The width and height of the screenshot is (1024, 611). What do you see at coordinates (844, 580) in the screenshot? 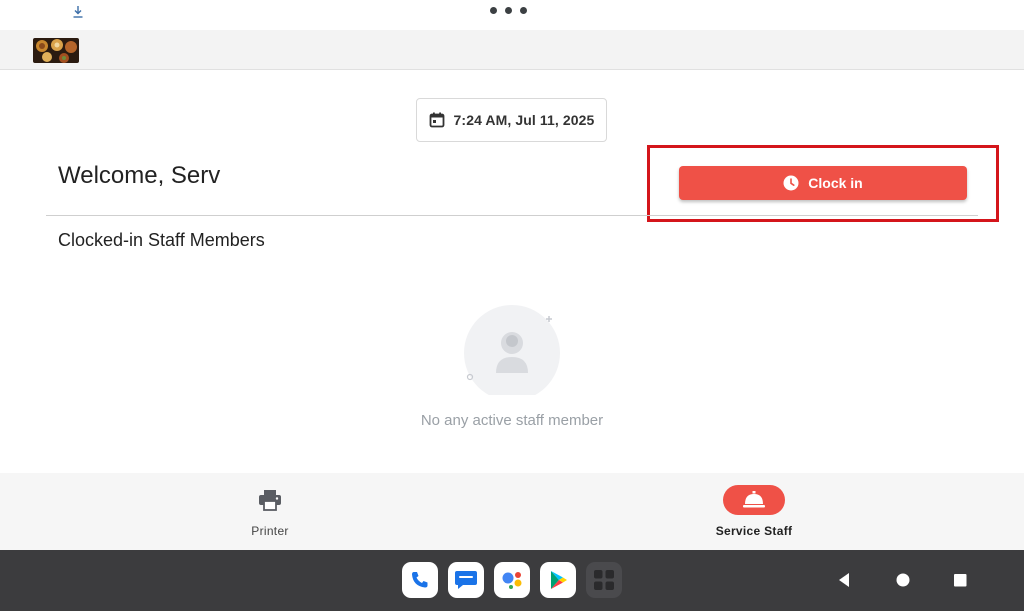
I see `back-icon` at bounding box center [844, 580].